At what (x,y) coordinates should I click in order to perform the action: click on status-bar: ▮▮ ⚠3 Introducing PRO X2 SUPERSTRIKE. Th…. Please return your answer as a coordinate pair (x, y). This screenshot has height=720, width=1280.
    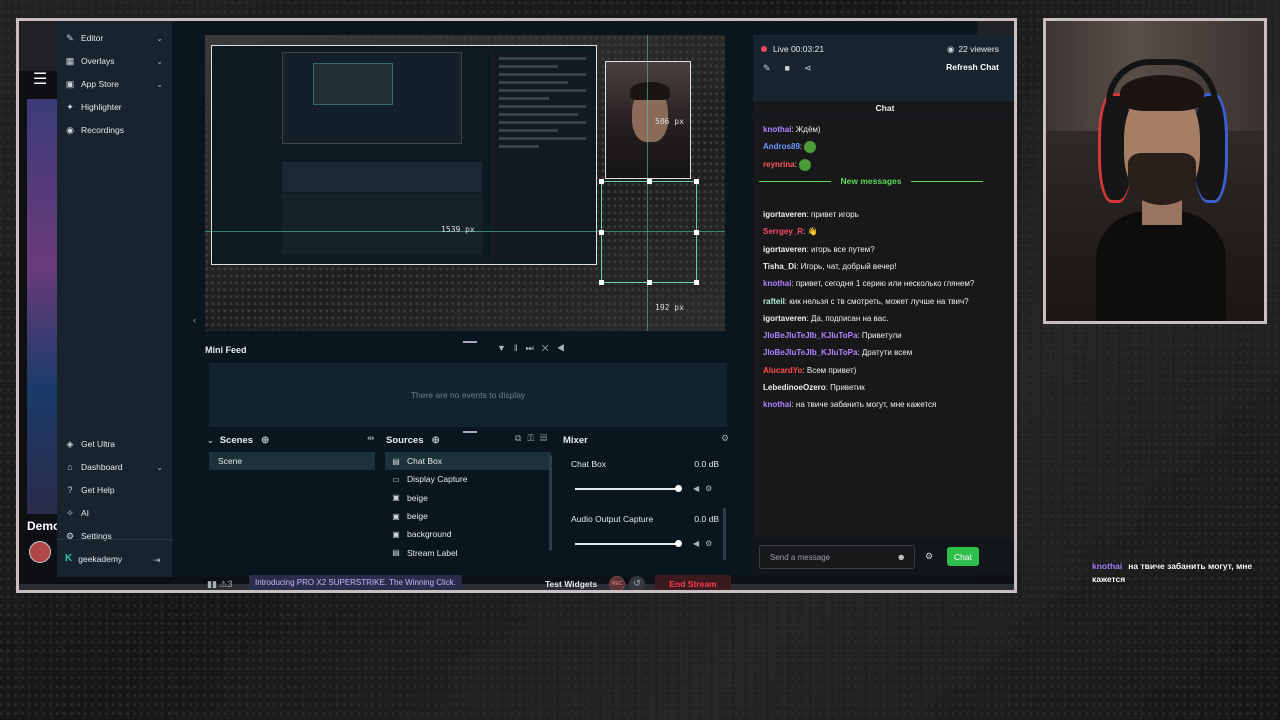
    Looking at the image, I should click on (470, 581).